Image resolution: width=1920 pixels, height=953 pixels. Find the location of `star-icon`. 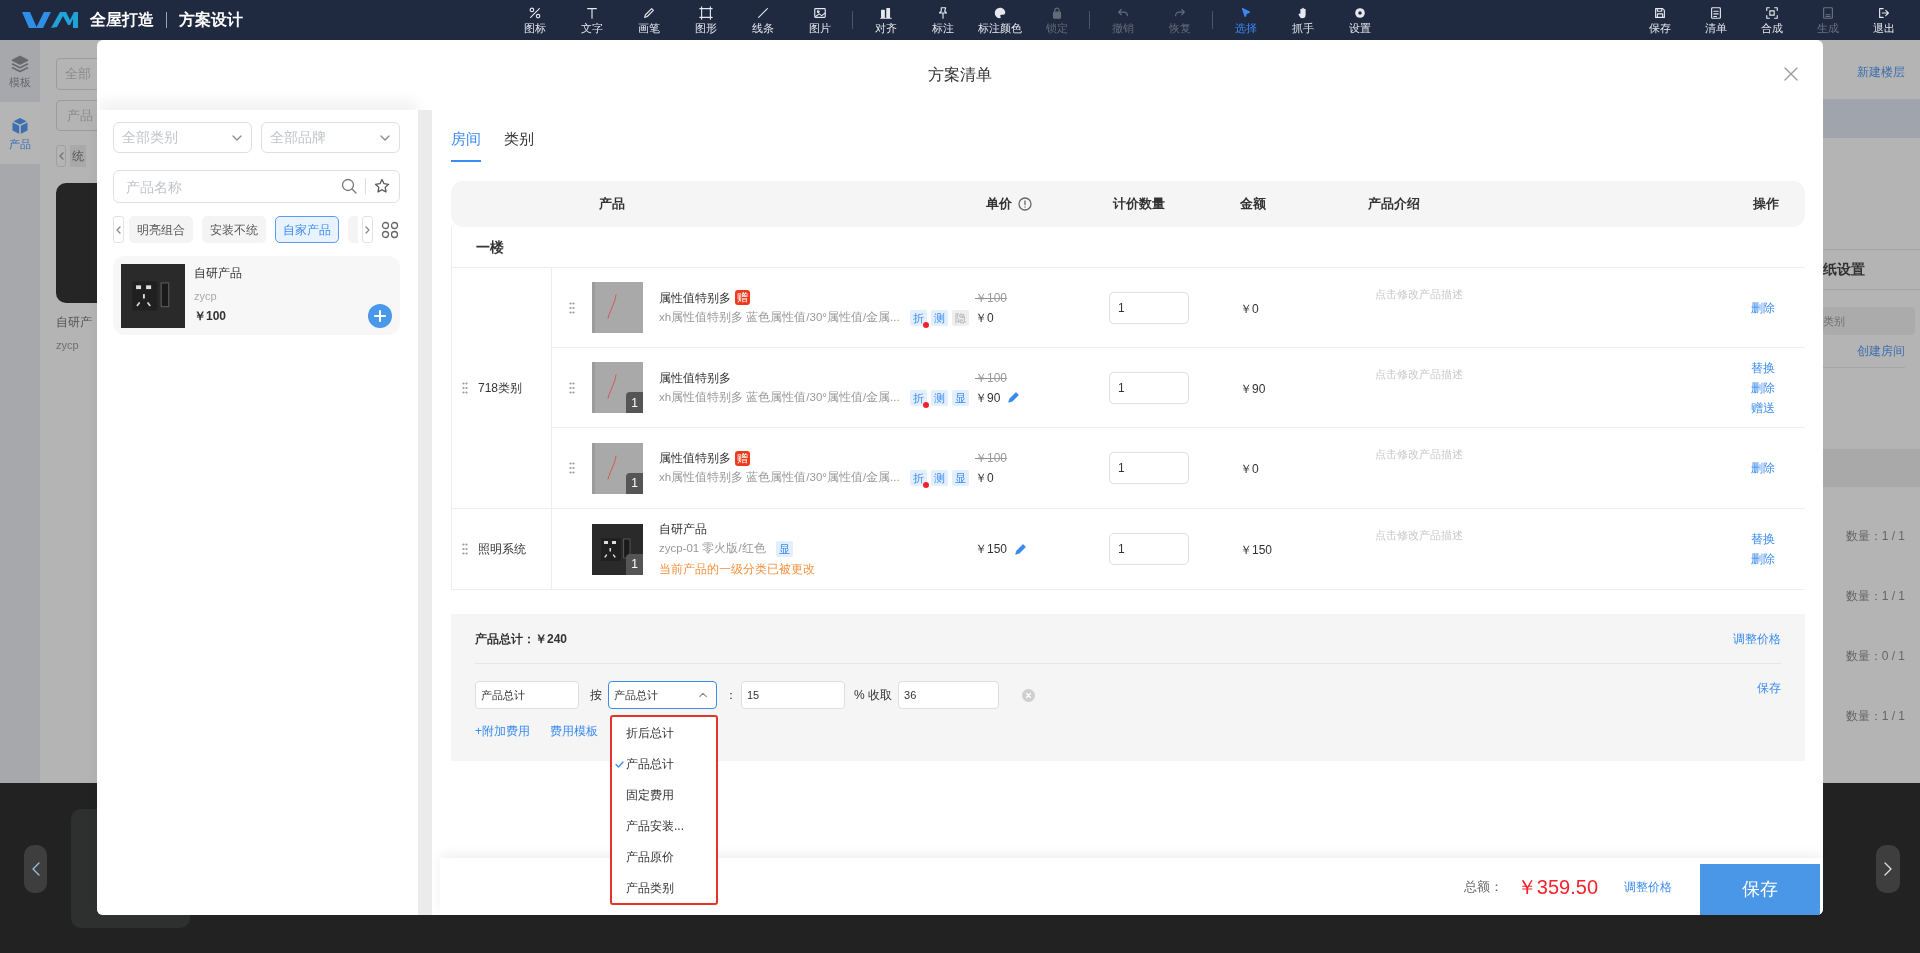

star-icon is located at coordinates (382, 186).